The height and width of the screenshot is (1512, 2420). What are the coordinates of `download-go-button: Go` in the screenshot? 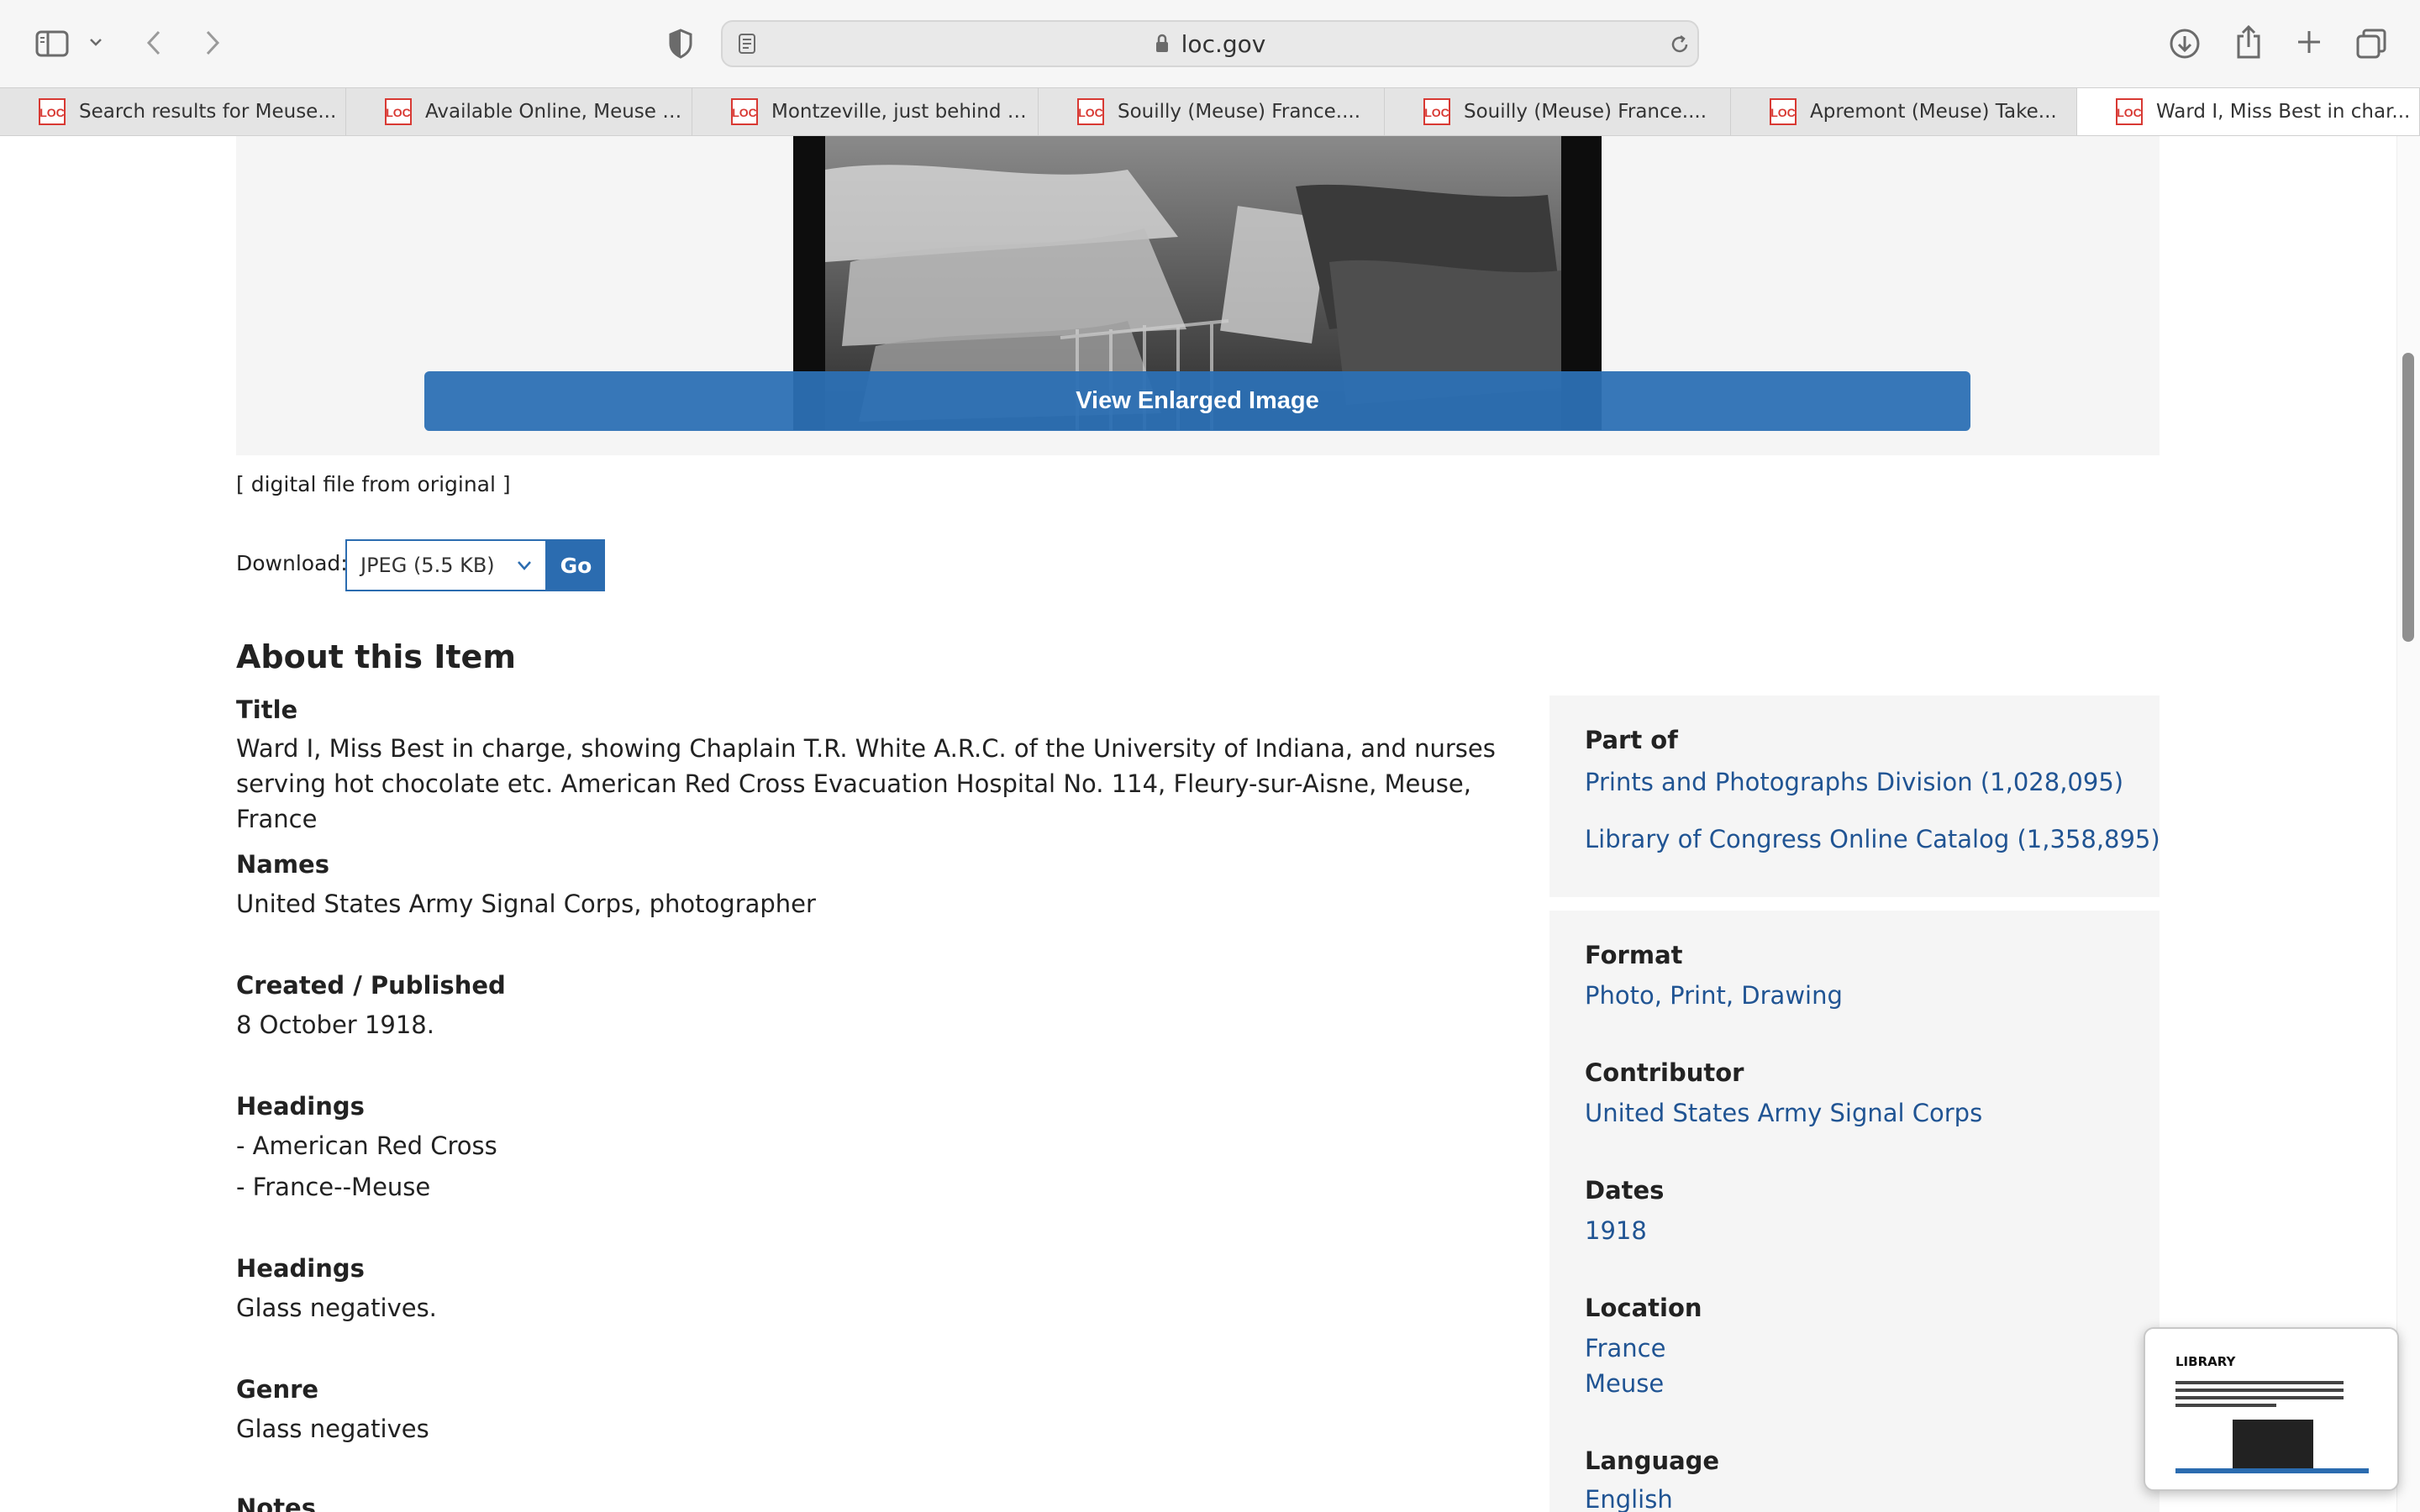 It's located at (576, 565).